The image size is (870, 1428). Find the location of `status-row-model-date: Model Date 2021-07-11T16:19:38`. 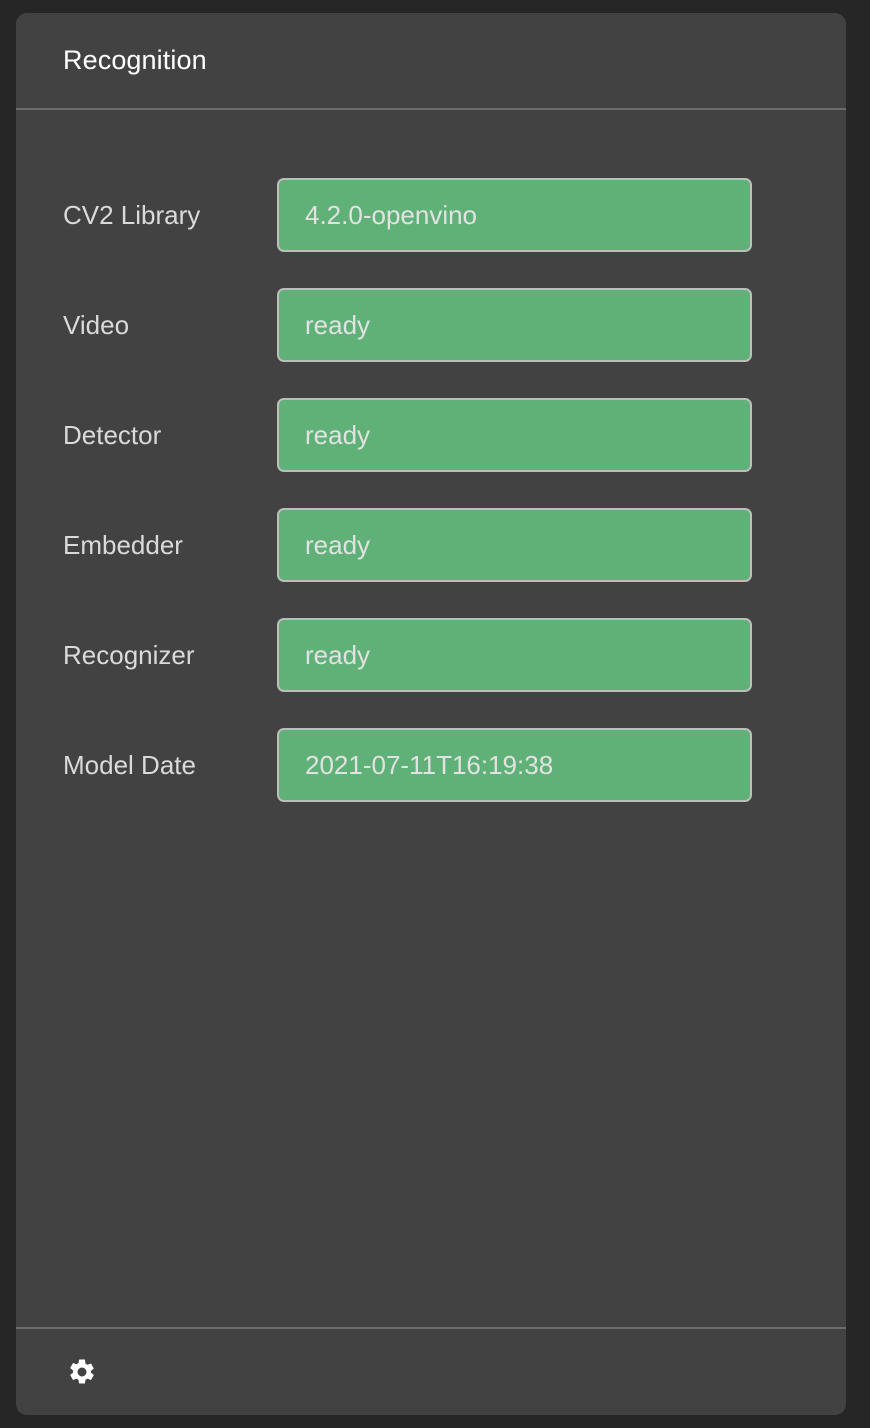

status-row-model-date: Model Date 2021-07-11T16:19:38 is located at coordinates (431, 765).